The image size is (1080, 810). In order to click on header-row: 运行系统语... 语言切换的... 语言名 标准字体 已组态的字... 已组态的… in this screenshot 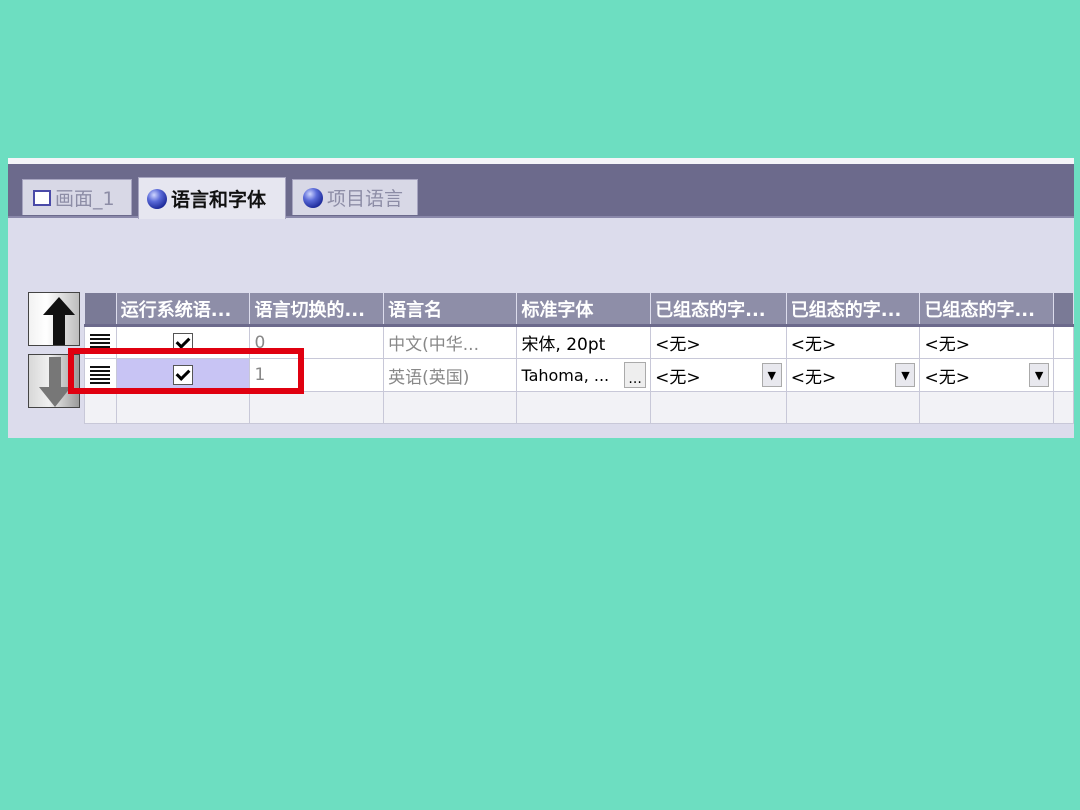, I will do `click(579, 309)`.